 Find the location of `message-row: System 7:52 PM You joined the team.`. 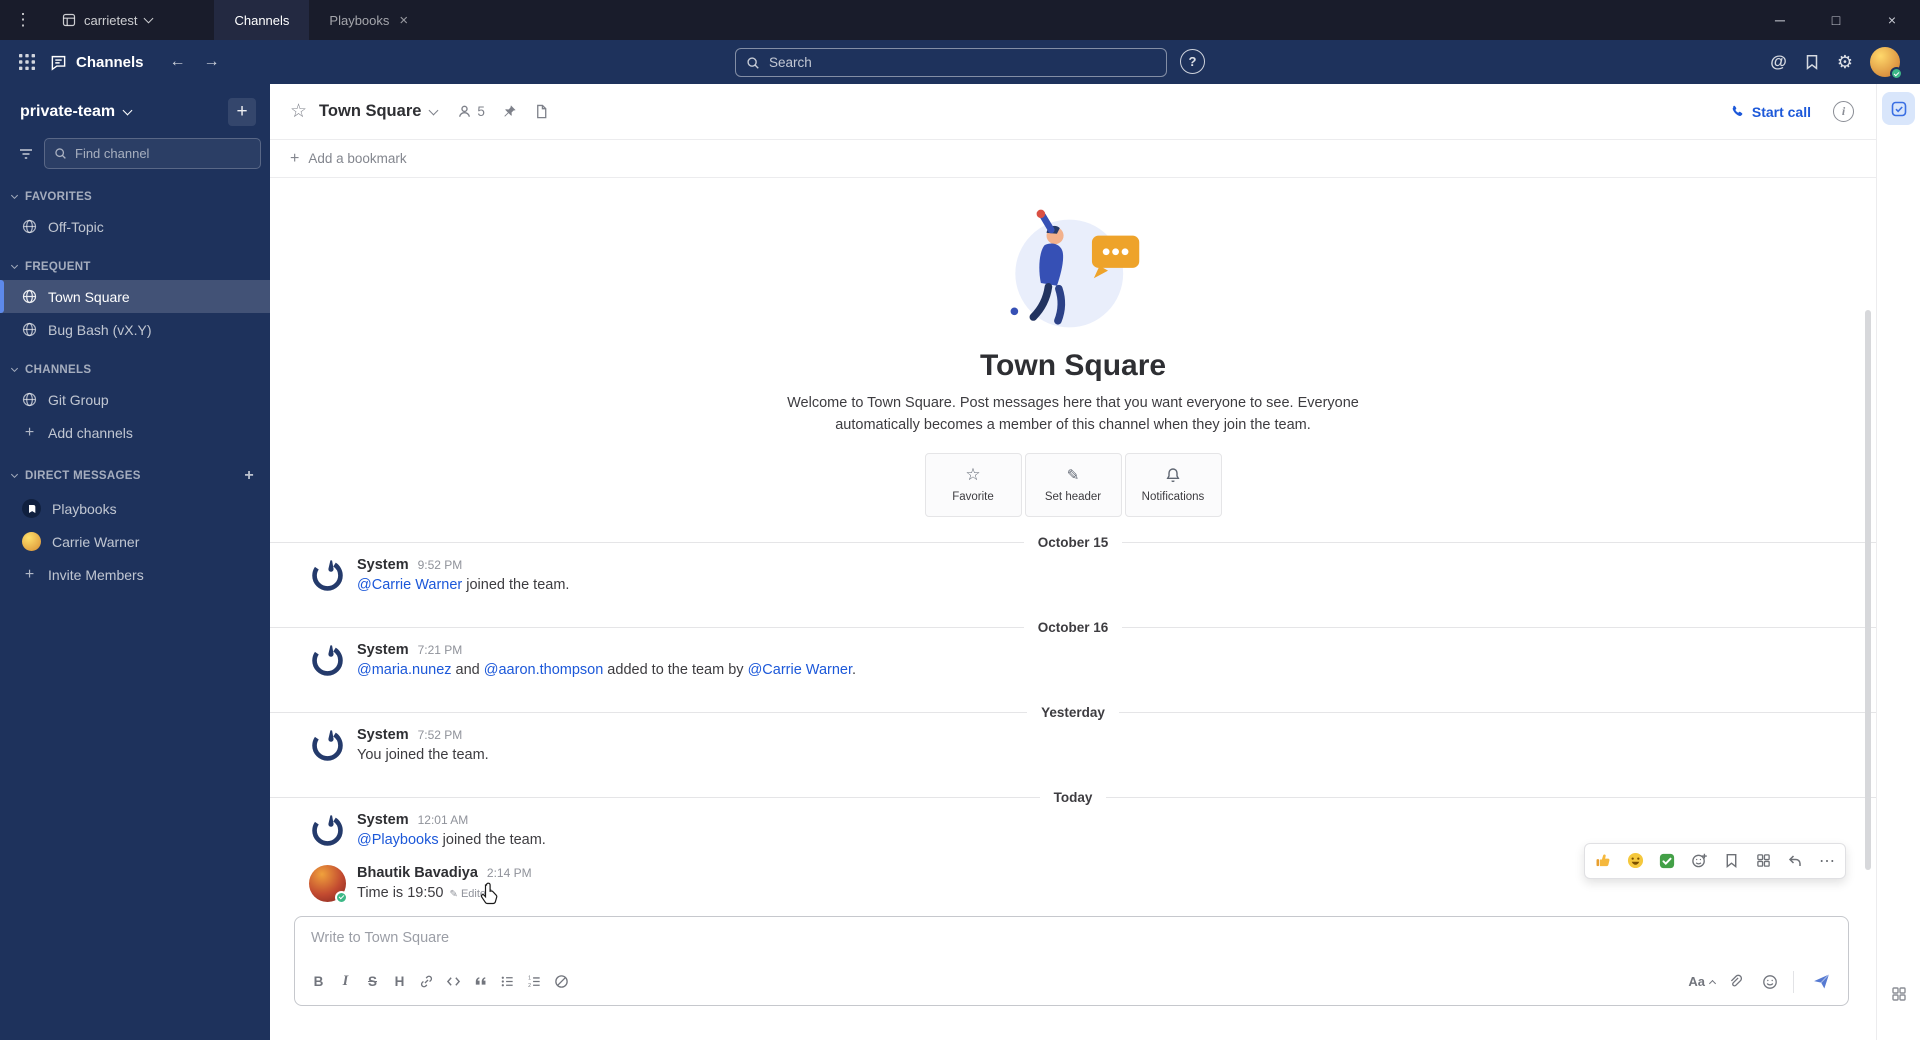

message-row: System 7:52 PM You joined the team. is located at coordinates (1073, 746).